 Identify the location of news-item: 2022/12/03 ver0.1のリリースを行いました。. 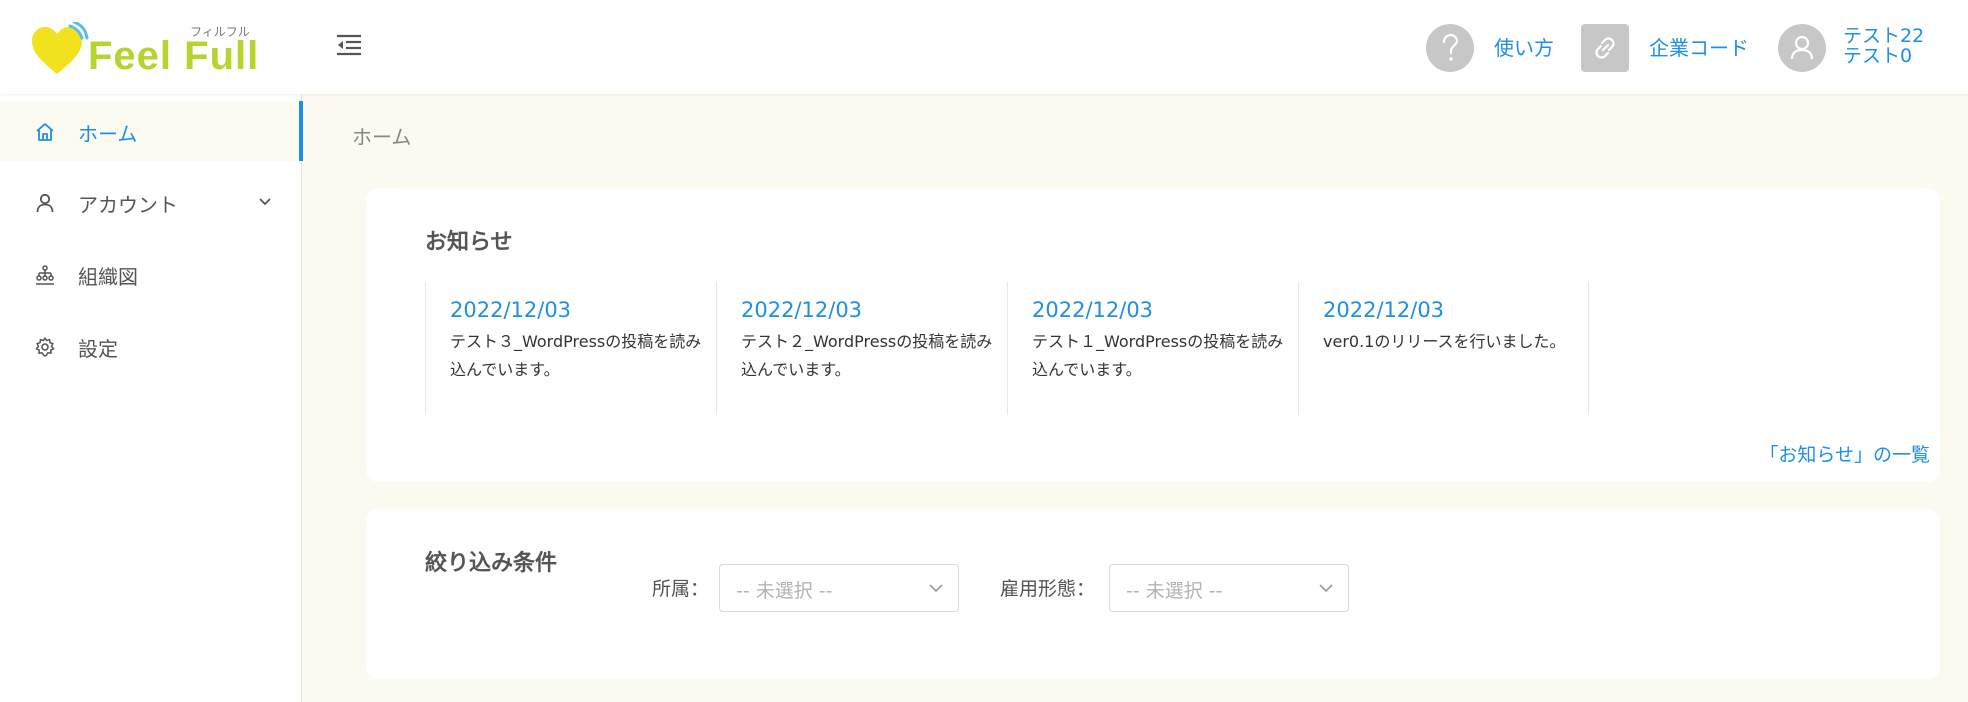
(1443, 348).